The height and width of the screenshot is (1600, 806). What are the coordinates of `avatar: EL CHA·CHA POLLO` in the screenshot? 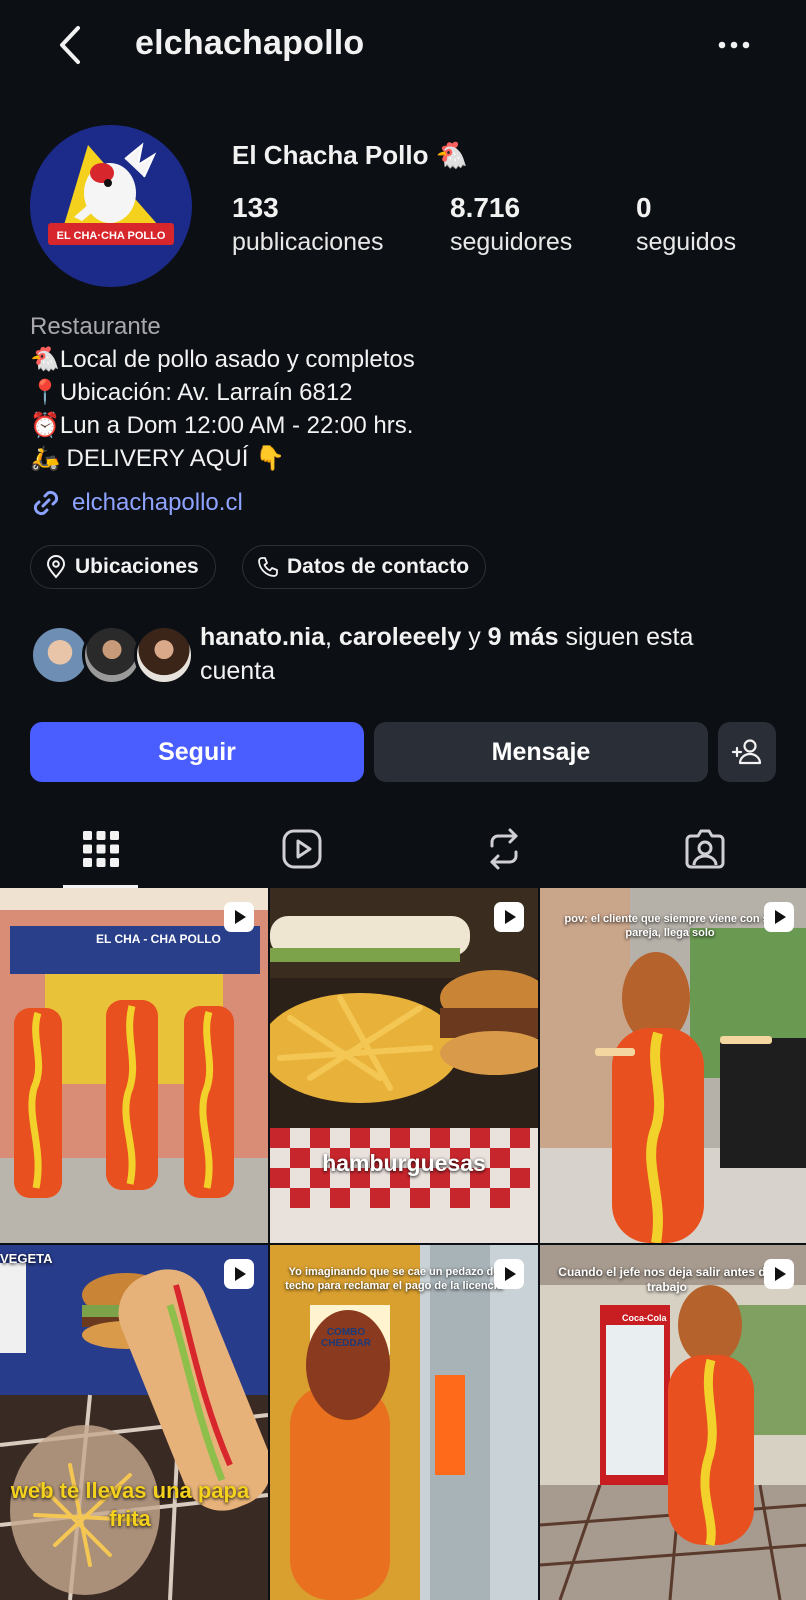 It's located at (111, 206).